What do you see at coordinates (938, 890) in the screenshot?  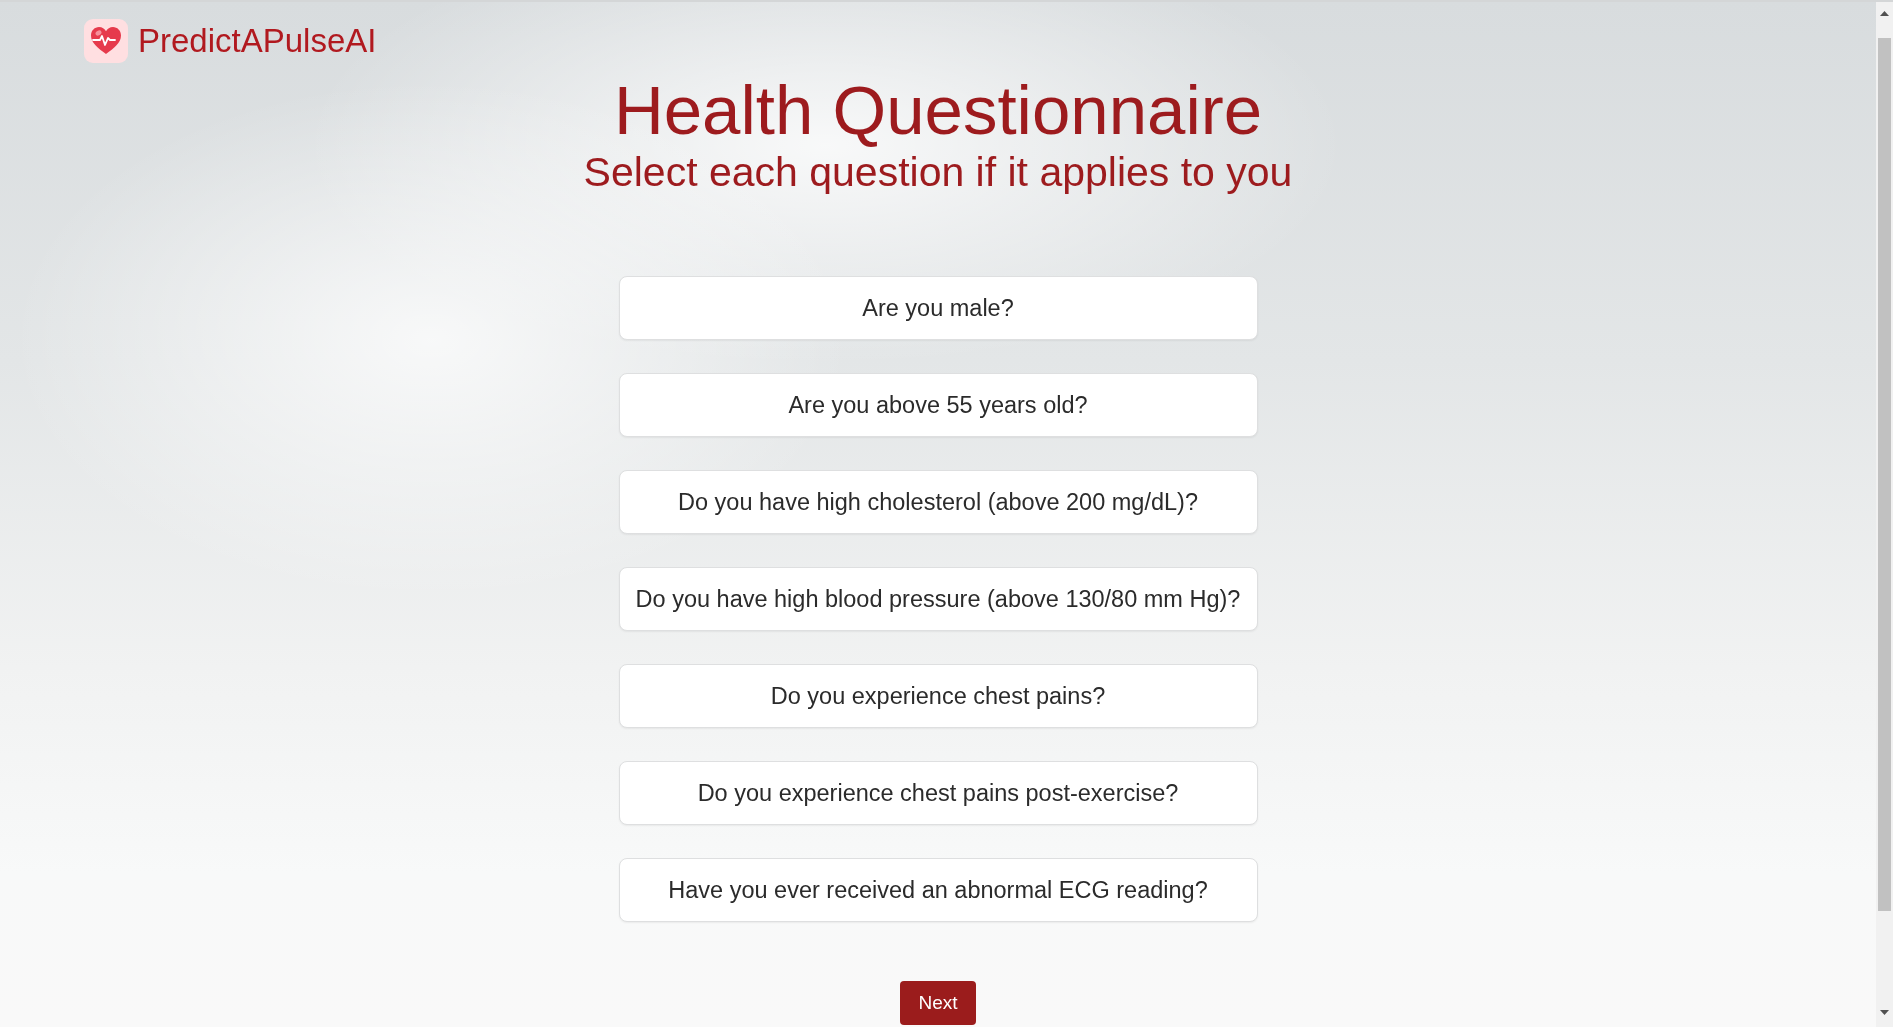 I see `question-button: Have you ever received an abnormal ECG reading?` at bounding box center [938, 890].